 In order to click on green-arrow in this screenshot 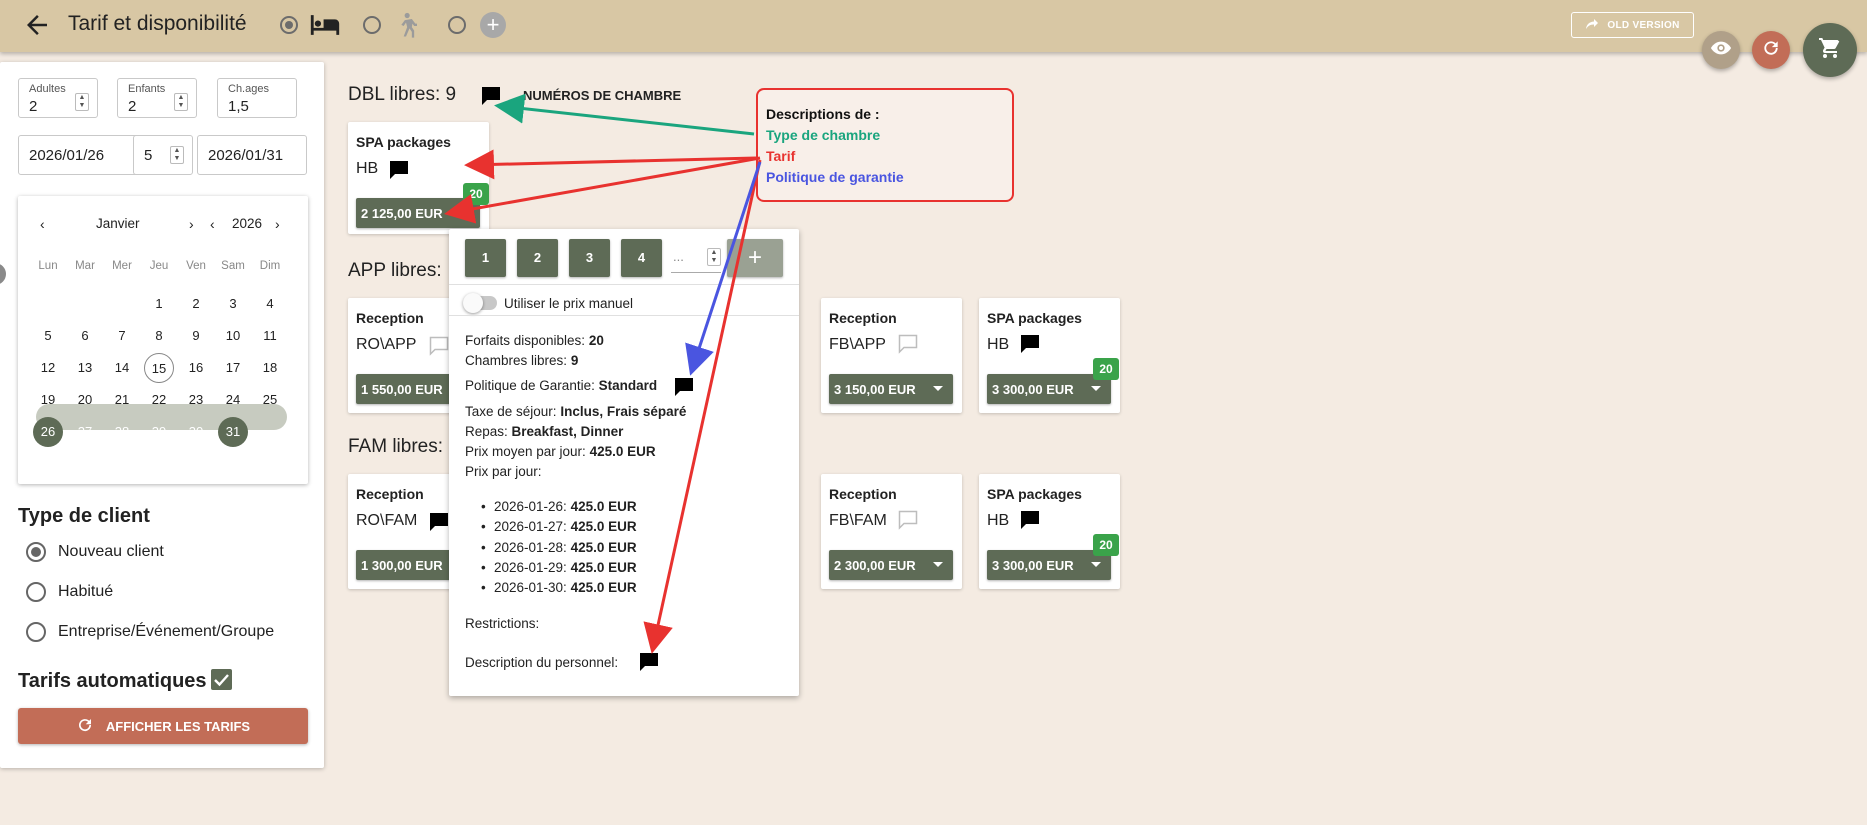, I will do `click(624, 114)`.